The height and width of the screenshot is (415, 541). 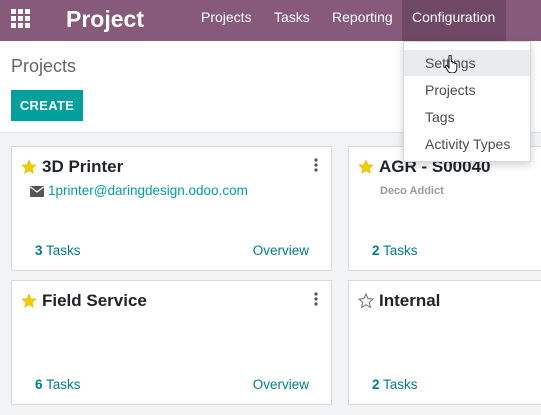 I want to click on hand-pointer-icon, so click(x=451, y=64).